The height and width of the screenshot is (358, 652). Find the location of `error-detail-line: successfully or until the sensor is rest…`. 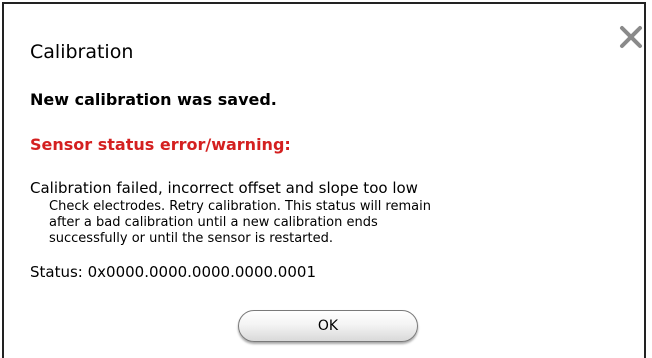

error-detail-line: successfully or until the sensor is rest… is located at coordinates (191, 238).